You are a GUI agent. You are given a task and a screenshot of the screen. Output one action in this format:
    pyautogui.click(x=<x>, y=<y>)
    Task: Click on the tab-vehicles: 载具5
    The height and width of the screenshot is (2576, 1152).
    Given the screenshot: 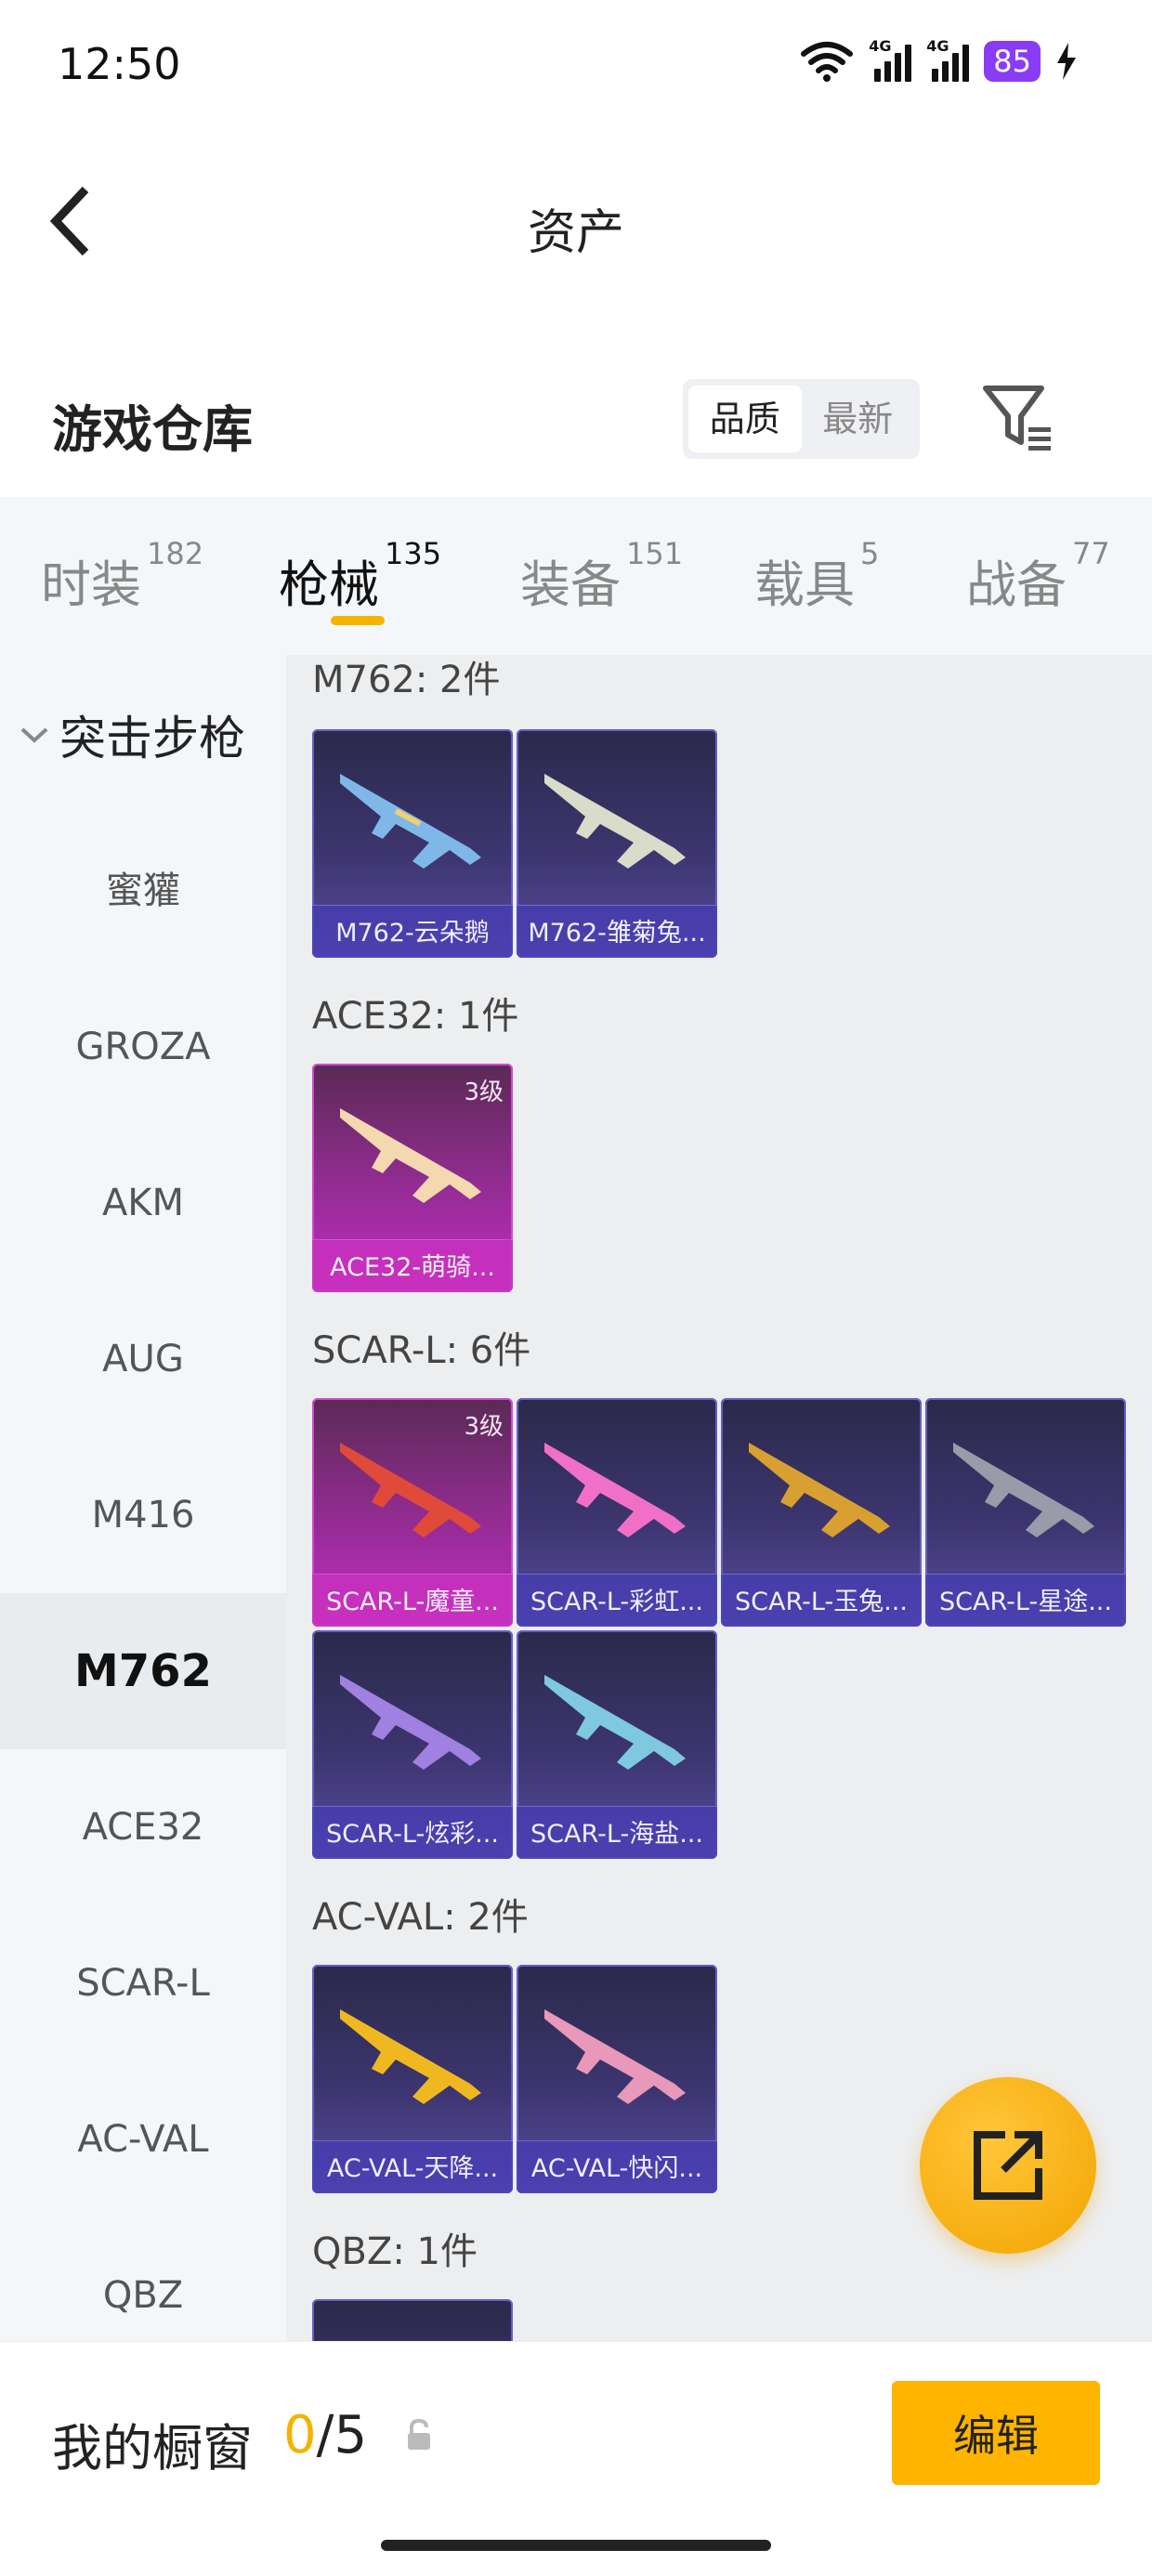 What is the action you would take?
    pyautogui.click(x=816, y=576)
    